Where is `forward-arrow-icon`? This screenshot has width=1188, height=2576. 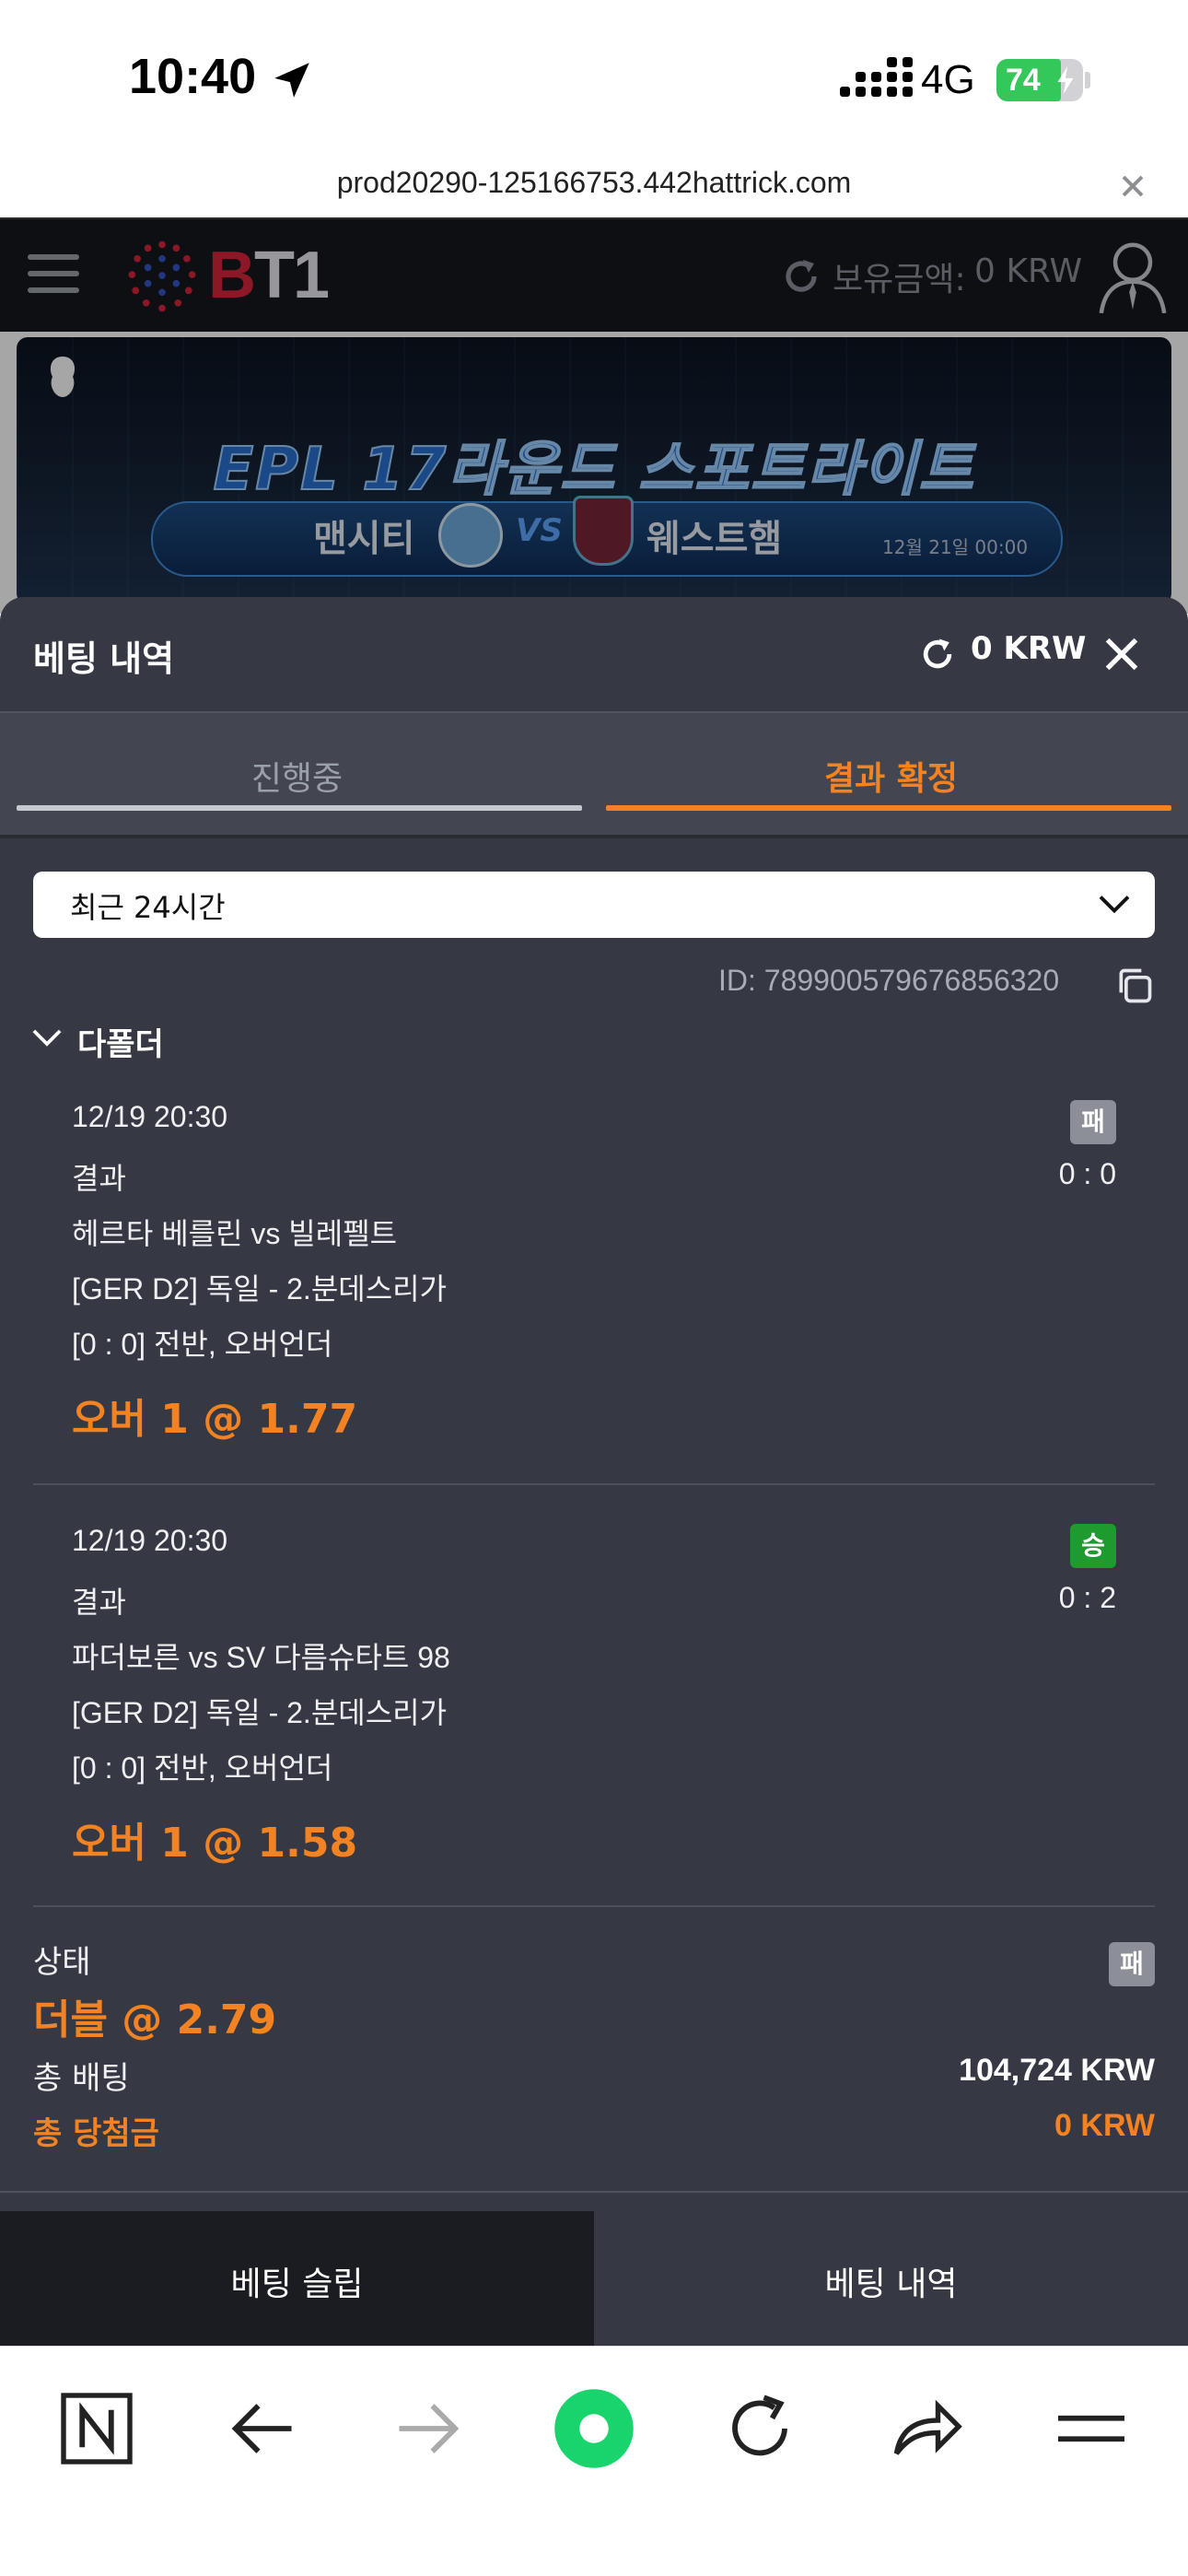
forward-arrow-icon is located at coordinates (428, 2428).